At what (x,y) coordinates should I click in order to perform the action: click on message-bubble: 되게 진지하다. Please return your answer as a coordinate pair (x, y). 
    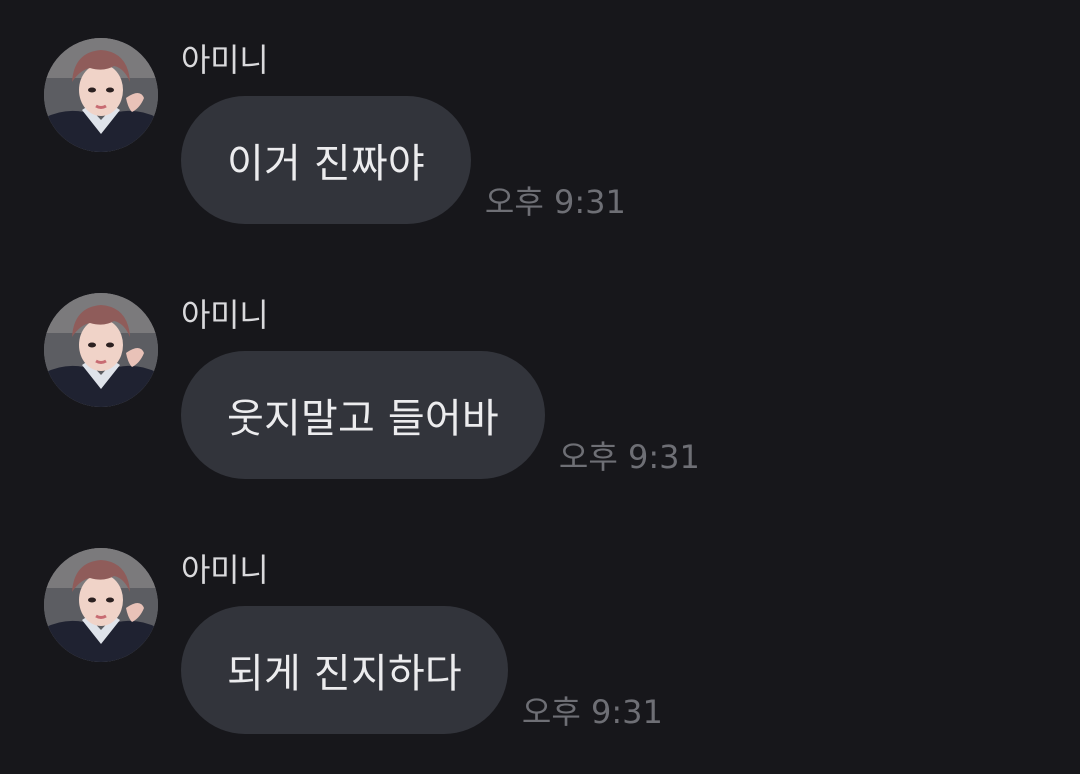
    Looking at the image, I should click on (344, 670).